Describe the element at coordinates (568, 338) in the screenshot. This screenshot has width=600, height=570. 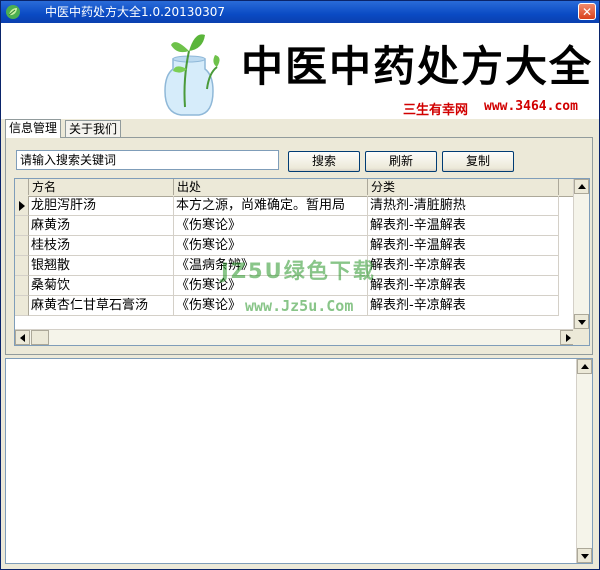
I see `arrow-right-icon` at that location.